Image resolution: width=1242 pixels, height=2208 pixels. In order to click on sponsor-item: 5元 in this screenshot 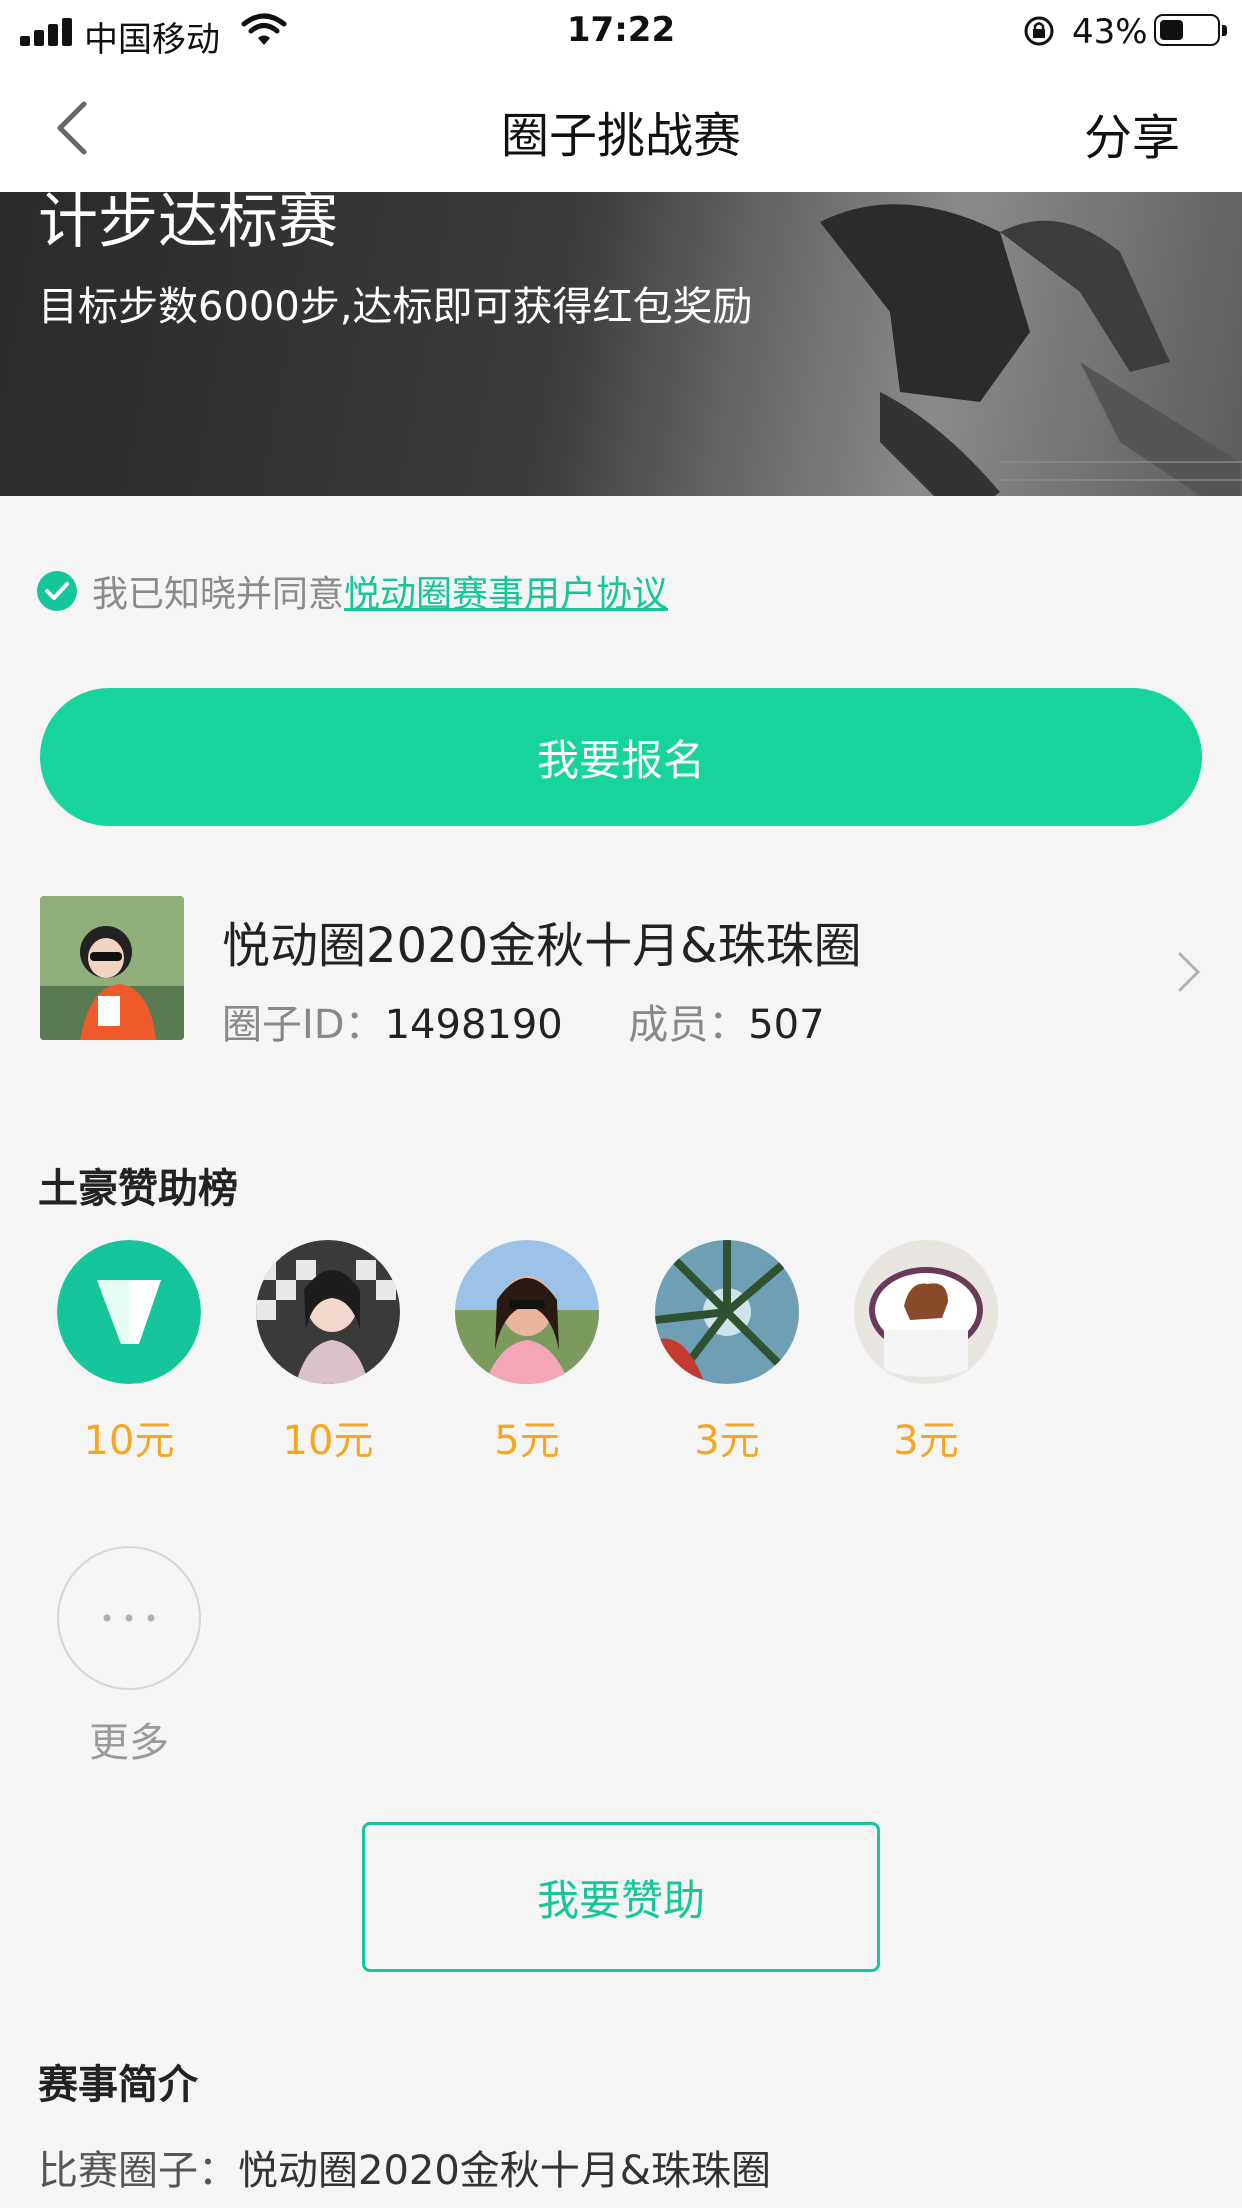, I will do `click(527, 1353)`.